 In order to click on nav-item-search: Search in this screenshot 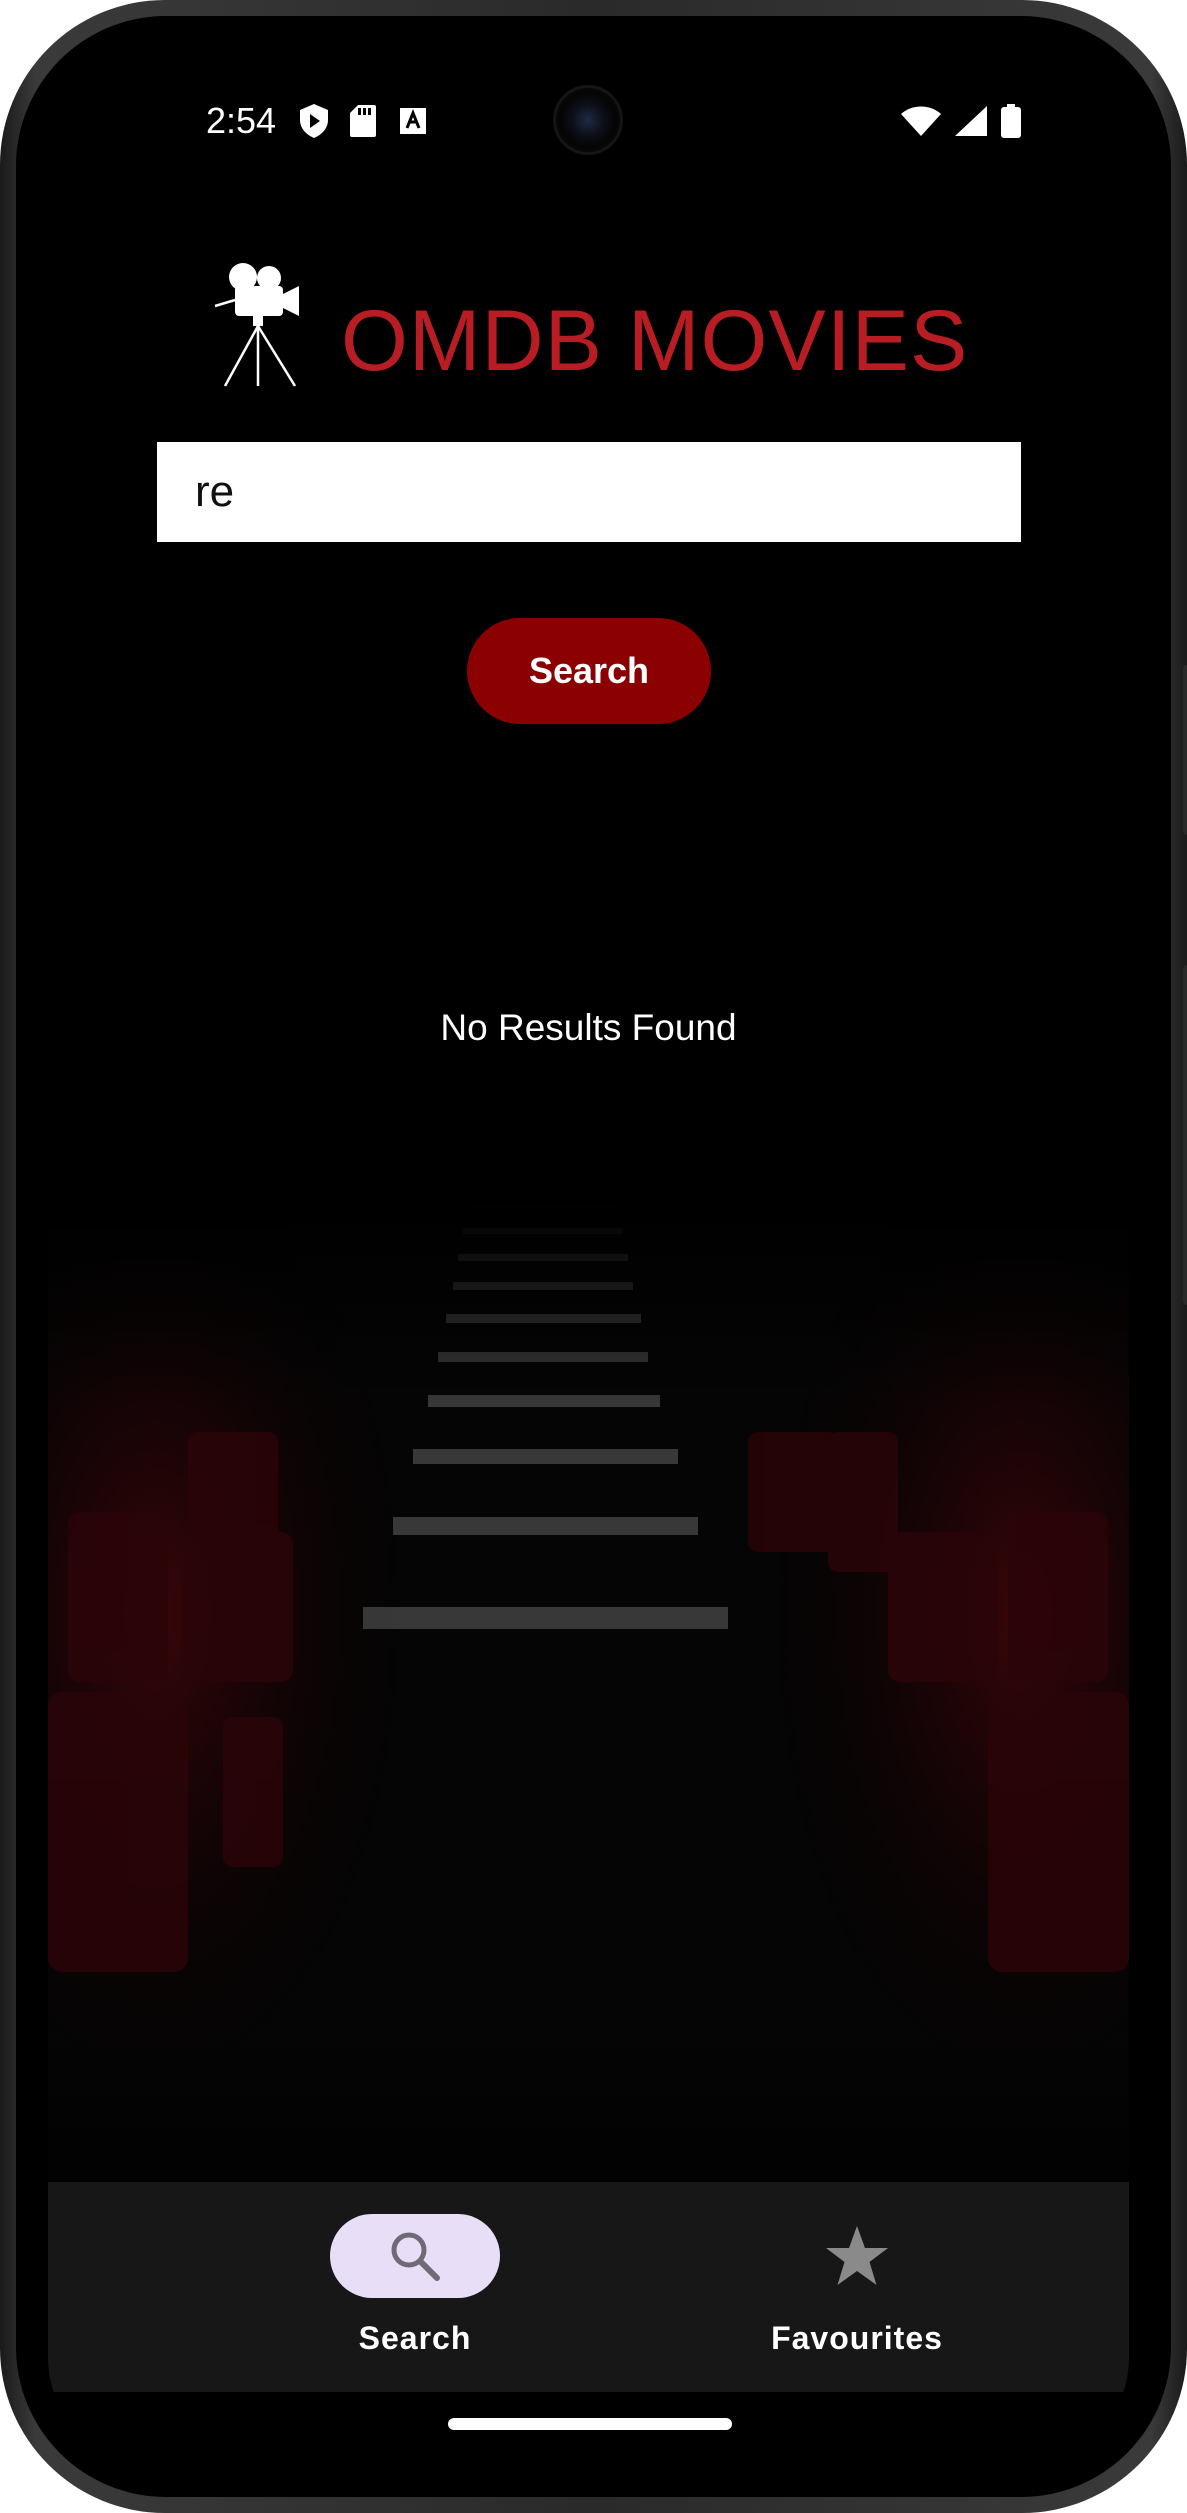, I will do `click(415, 2287)`.